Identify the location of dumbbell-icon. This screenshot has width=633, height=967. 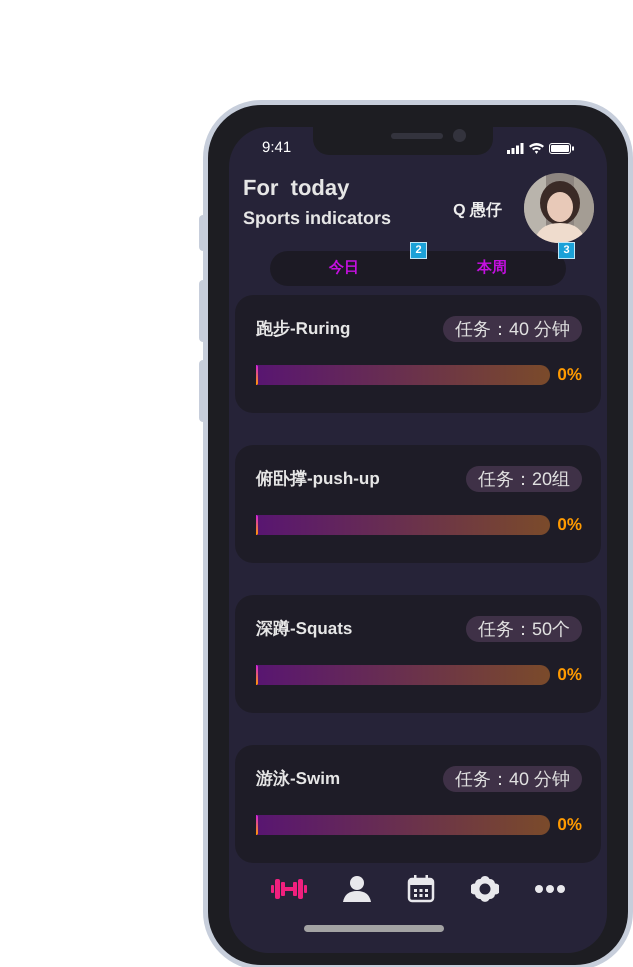
(289, 889).